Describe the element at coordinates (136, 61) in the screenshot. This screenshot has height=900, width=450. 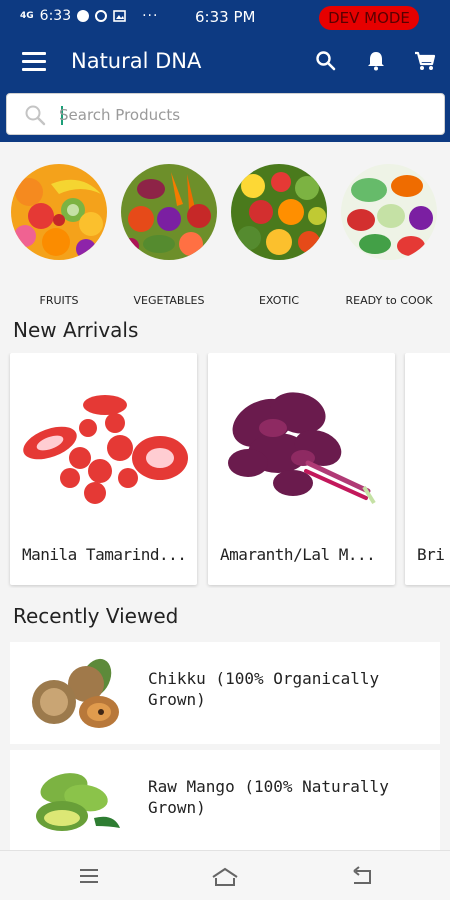
I see `app-title: Natural DNA` at that location.